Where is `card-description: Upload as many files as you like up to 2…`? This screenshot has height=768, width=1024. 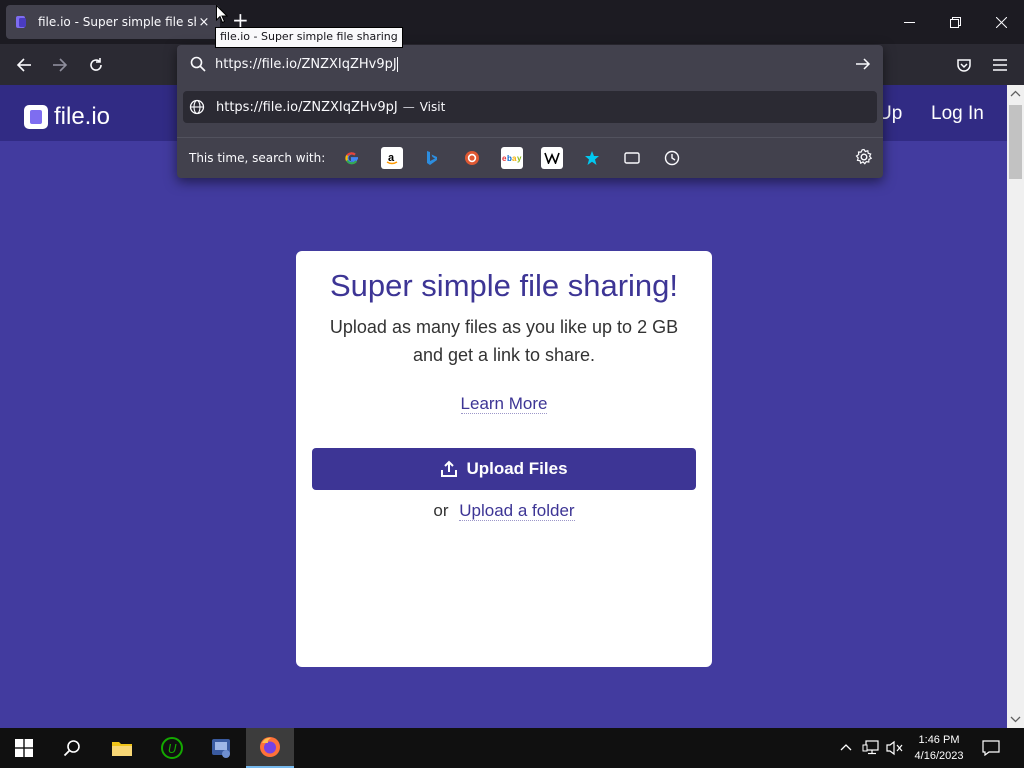
card-description: Upload as many files as you like up to 2… is located at coordinates (504, 341).